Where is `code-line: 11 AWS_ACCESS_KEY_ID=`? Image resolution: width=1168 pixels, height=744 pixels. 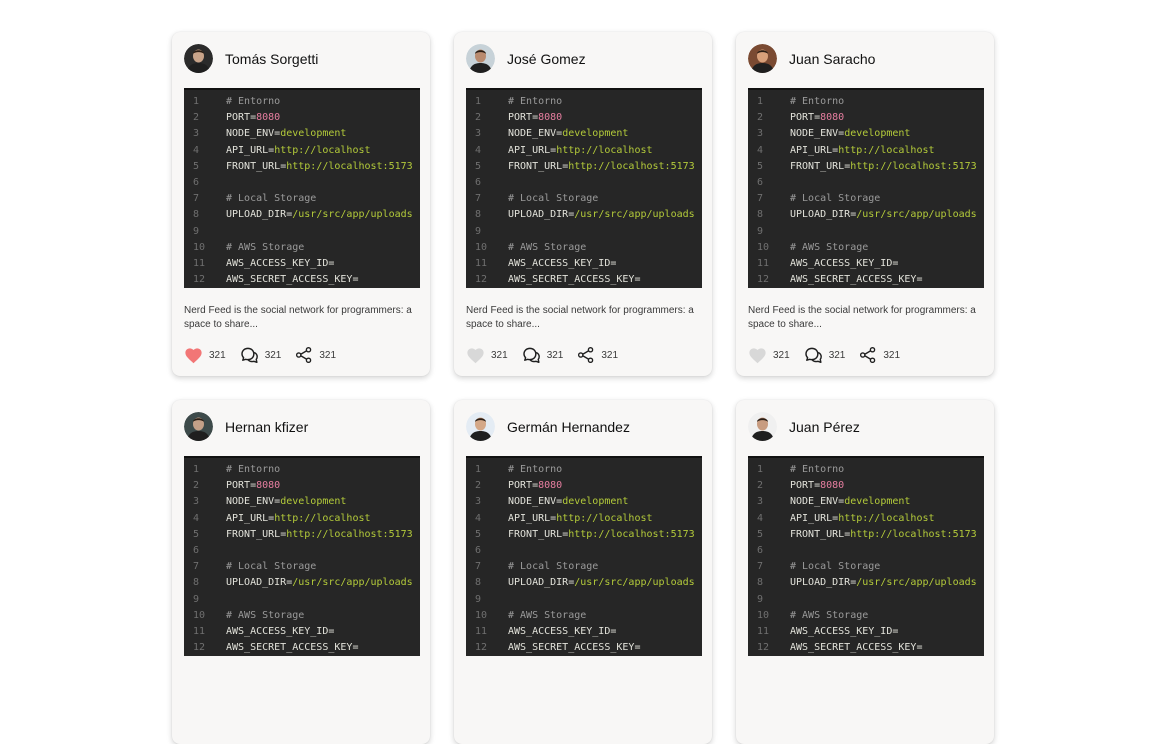 code-line: 11 AWS_ACCESS_KEY_ID= is located at coordinates (866, 632).